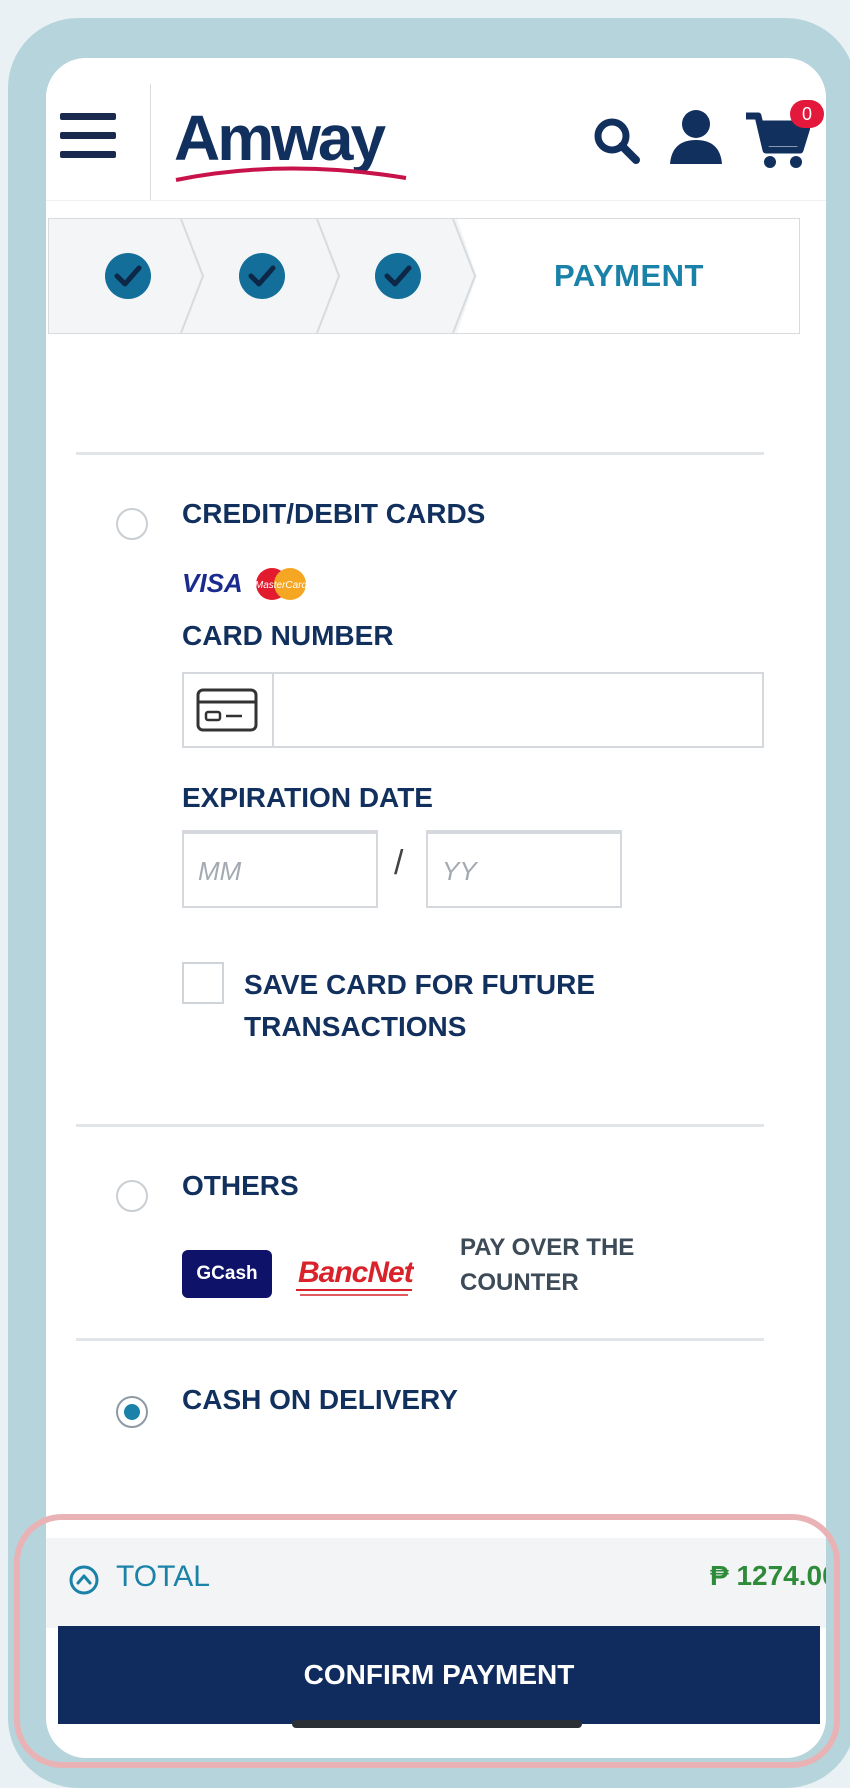  Describe the element at coordinates (132, 1196) in the screenshot. I see `others-radio` at that location.